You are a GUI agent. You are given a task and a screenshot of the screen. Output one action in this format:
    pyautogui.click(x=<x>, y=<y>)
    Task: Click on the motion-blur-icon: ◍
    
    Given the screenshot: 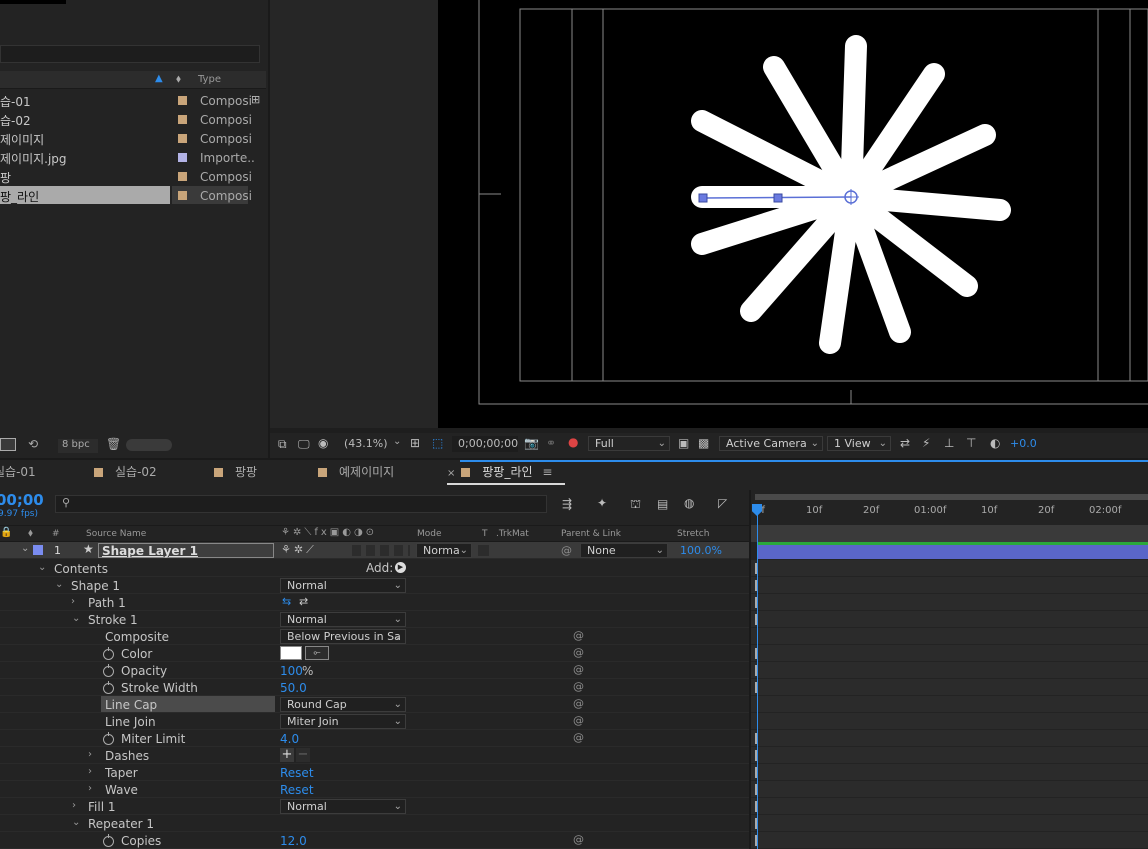 What is the action you would take?
    pyautogui.click(x=689, y=503)
    